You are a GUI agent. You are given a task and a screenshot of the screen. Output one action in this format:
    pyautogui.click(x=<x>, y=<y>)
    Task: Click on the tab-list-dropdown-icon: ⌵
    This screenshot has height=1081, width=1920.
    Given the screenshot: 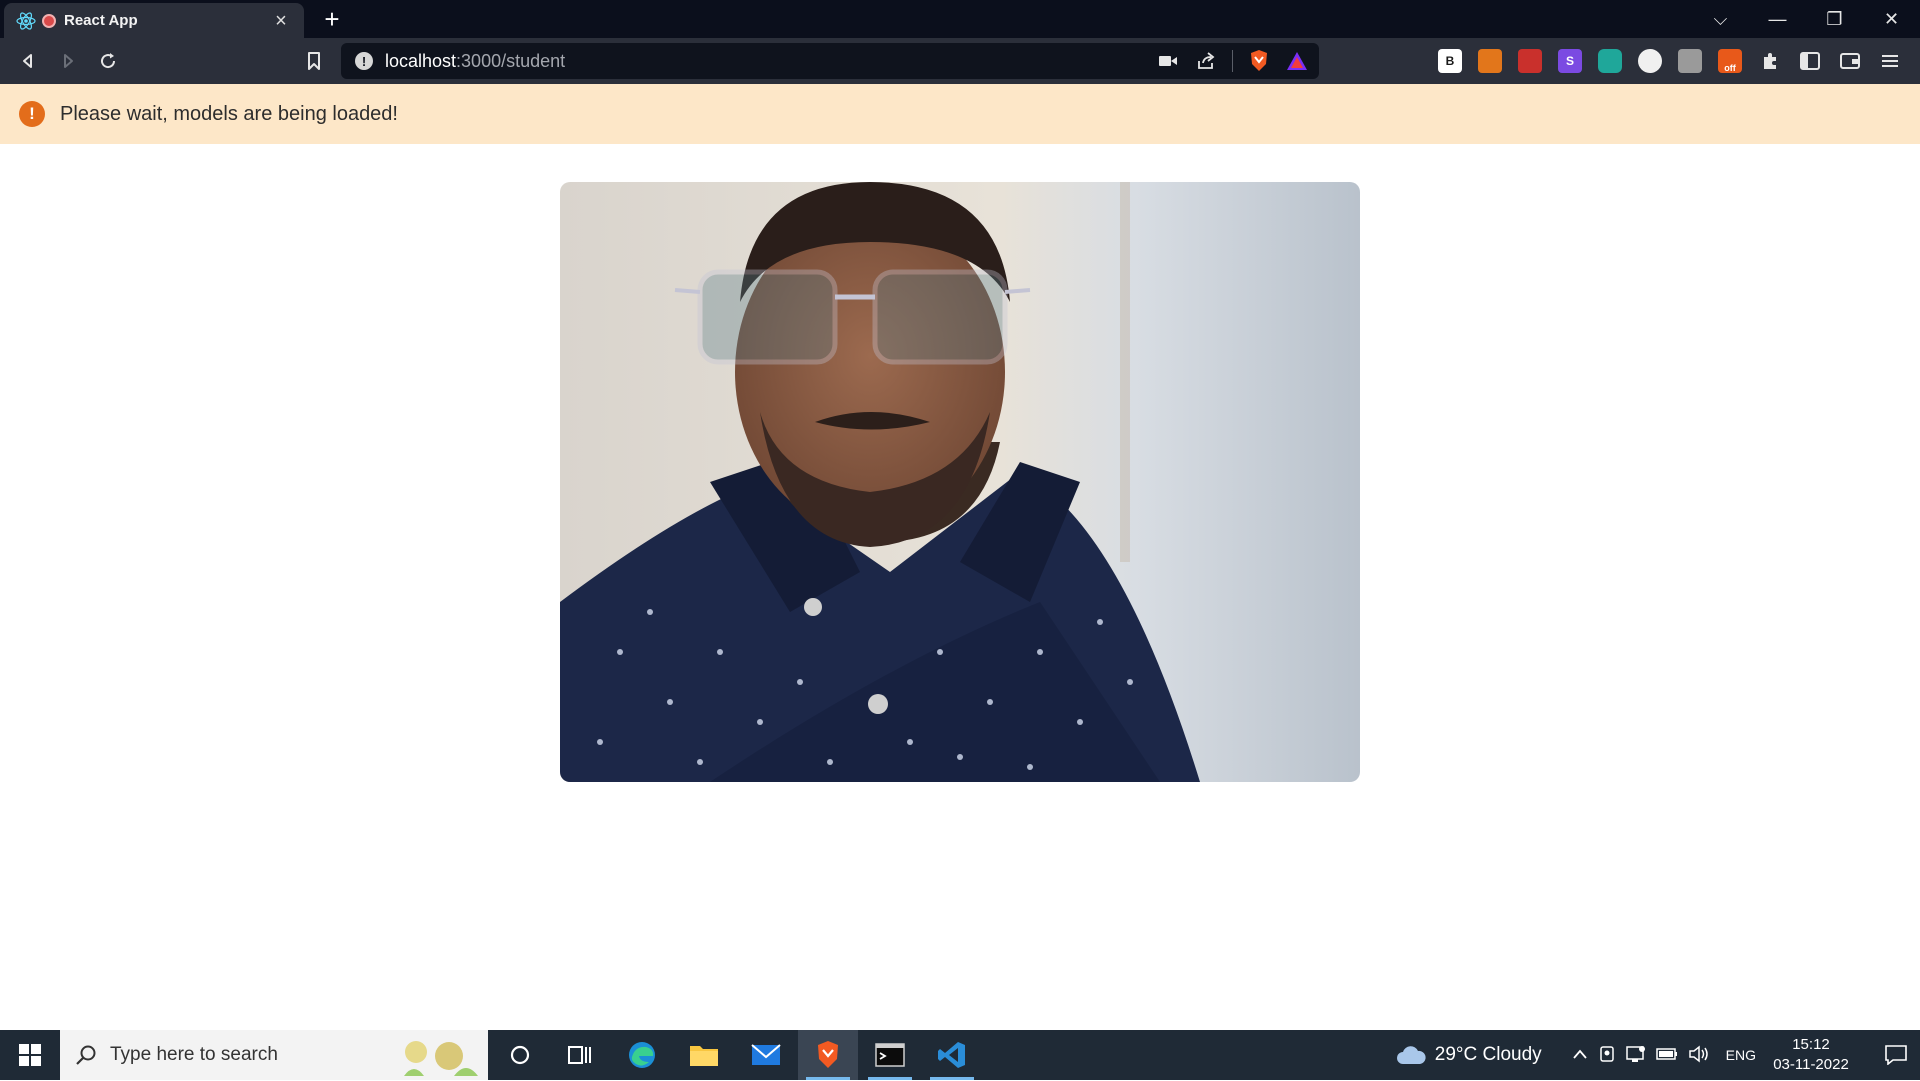 What is the action you would take?
    pyautogui.click(x=1720, y=19)
    